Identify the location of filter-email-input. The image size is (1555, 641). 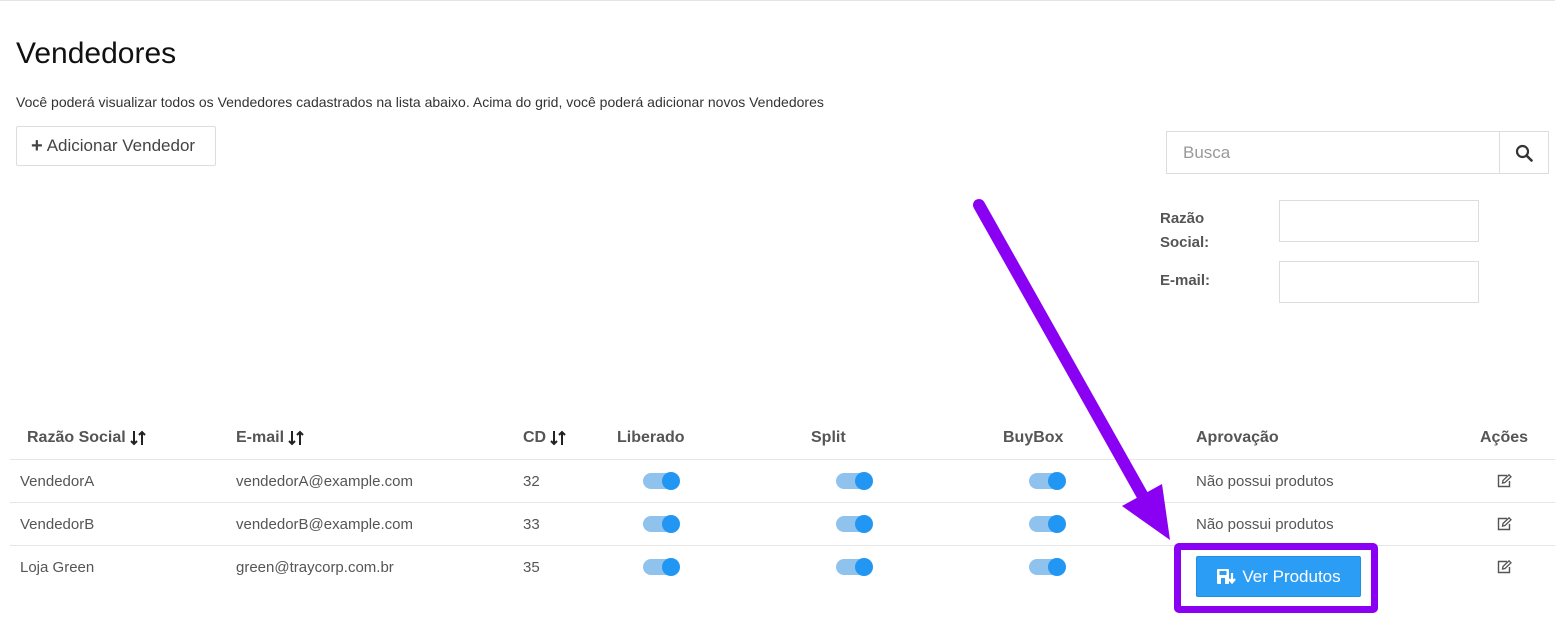
(1379, 282).